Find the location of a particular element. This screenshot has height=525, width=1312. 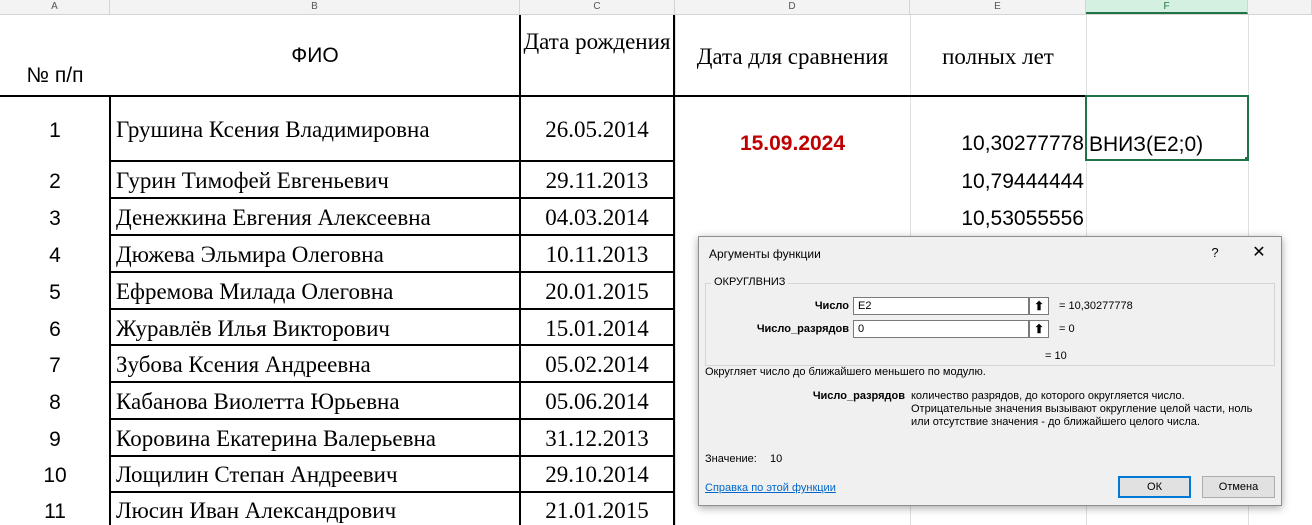

row-2-years: 10,79444444 is located at coordinates (997, 182).